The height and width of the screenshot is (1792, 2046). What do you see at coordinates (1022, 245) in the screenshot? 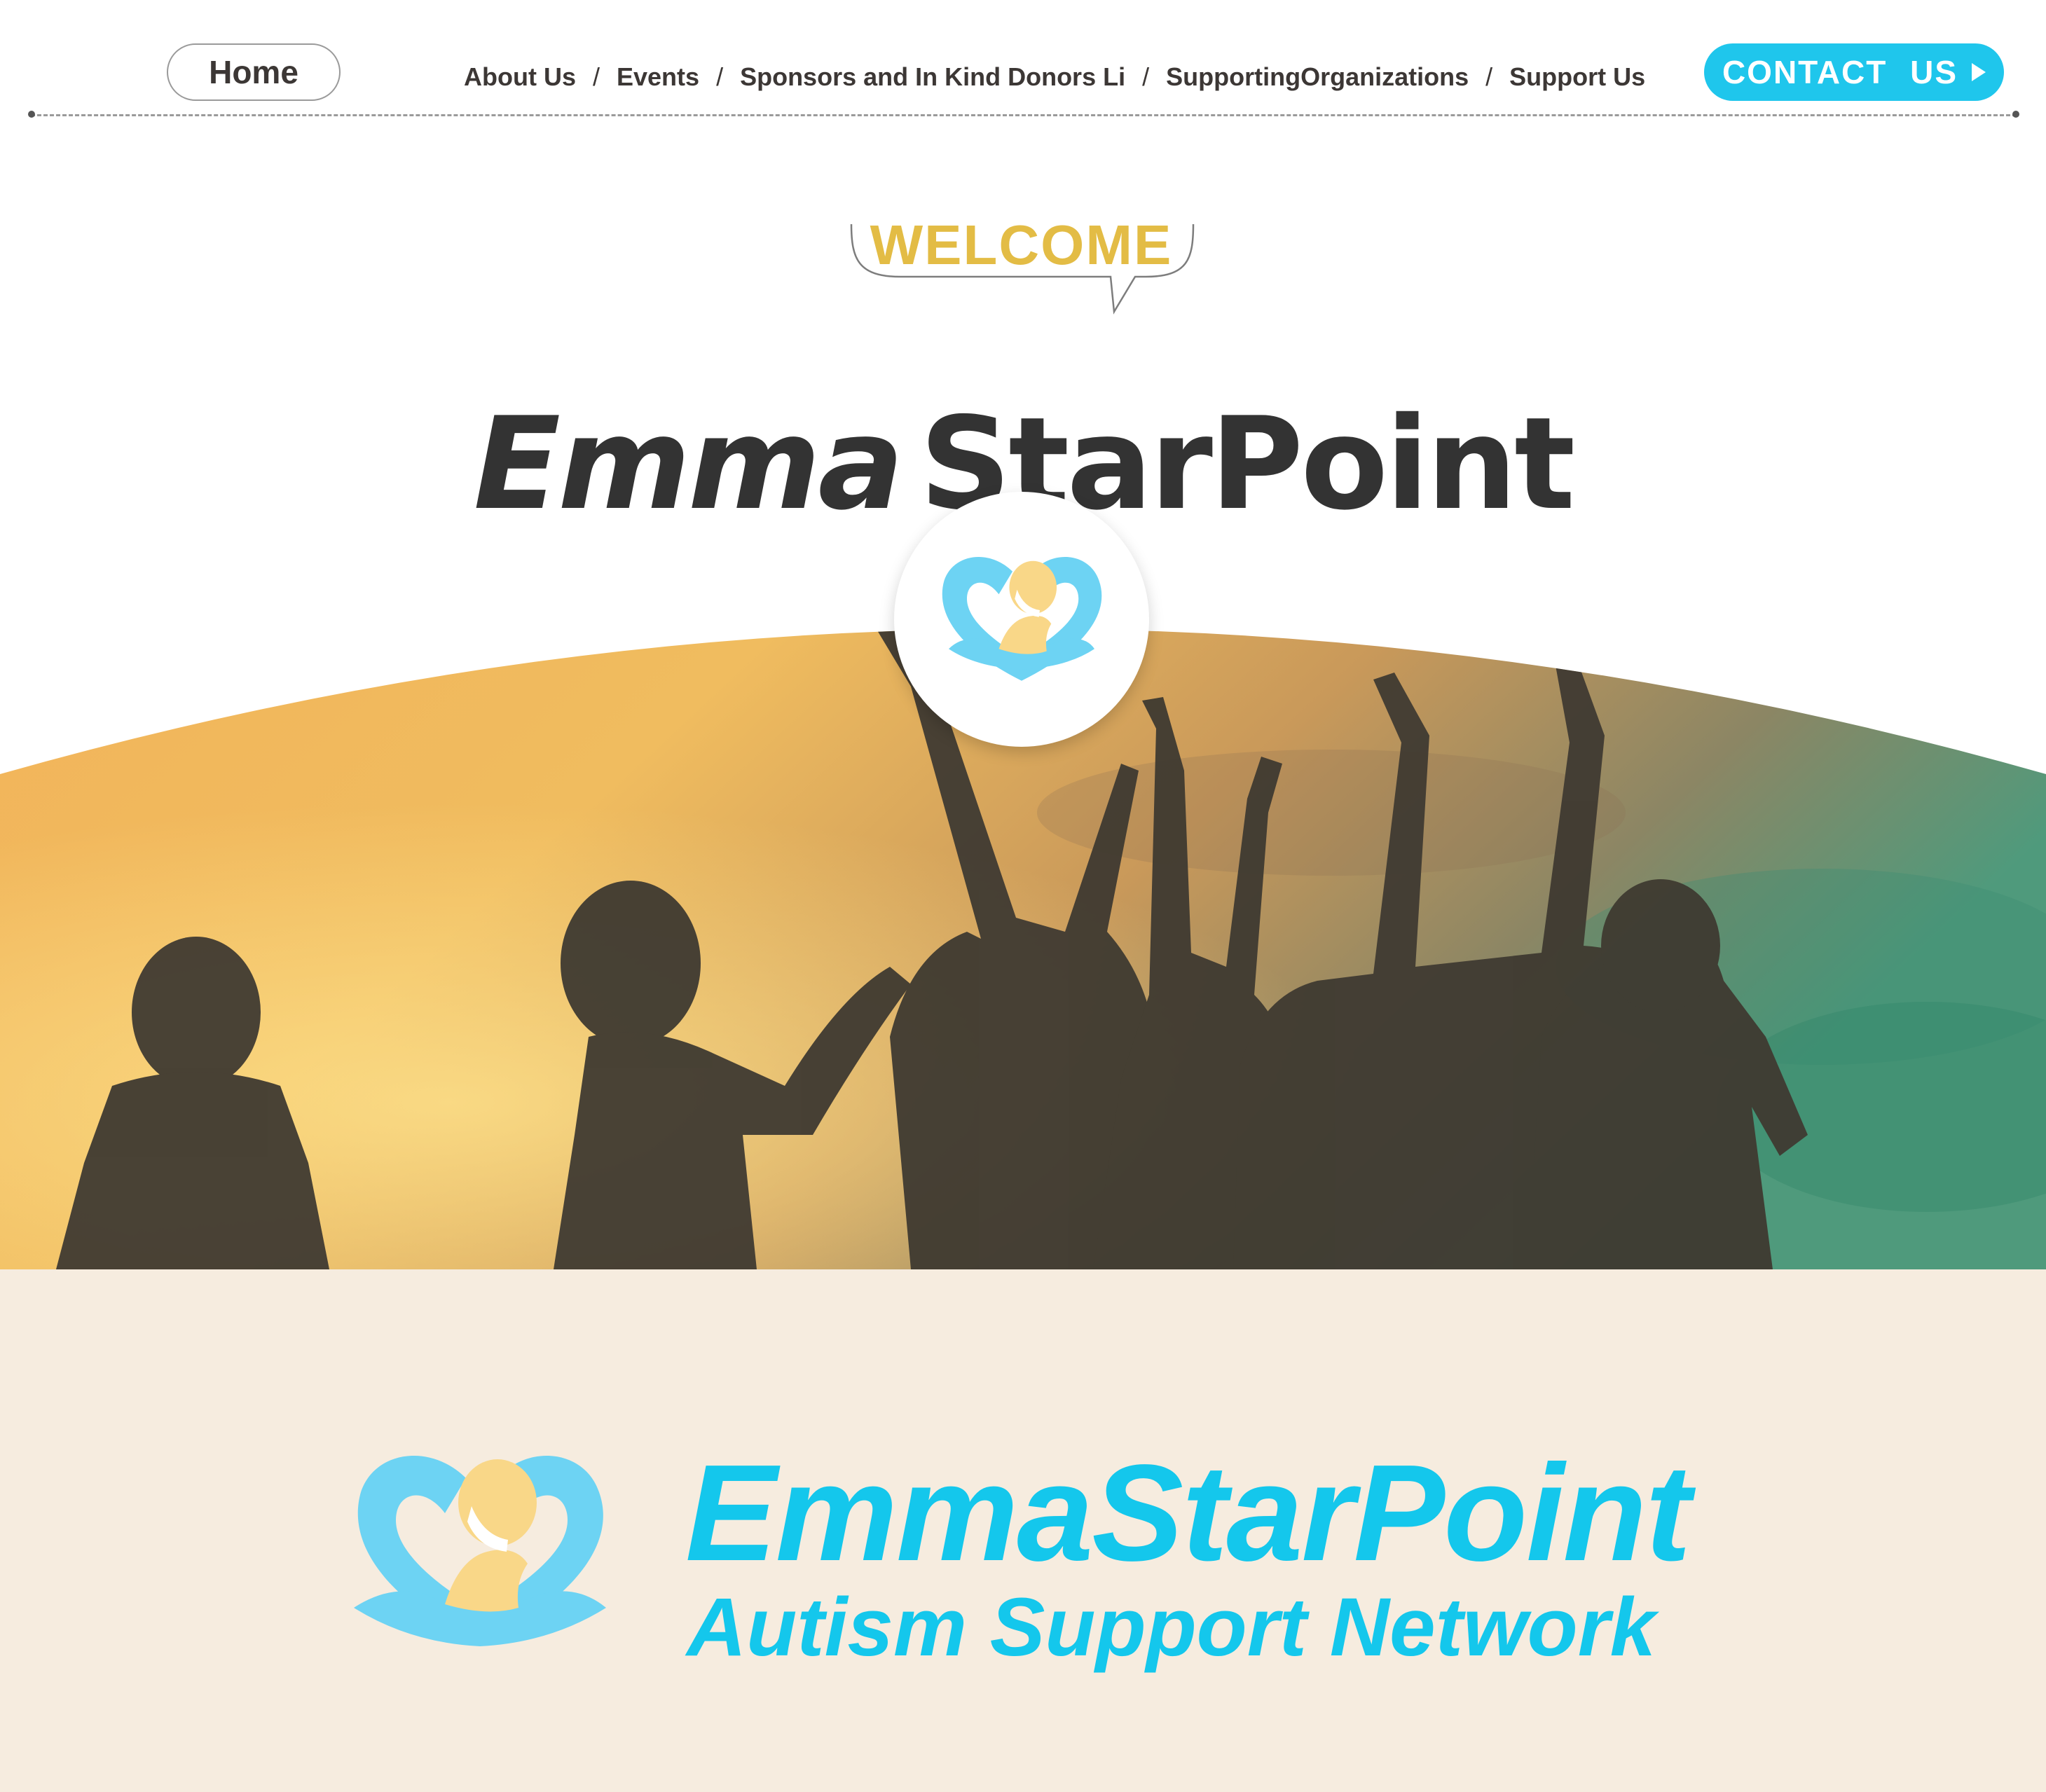
I see `welcome-label: WELCOME` at bounding box center [1022, 245].